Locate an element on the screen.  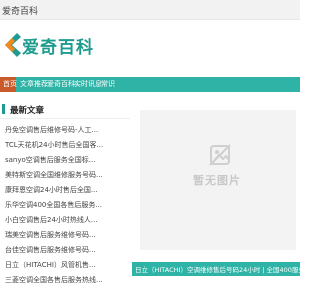
panel-title-accent is located at coordinates (3, 109).